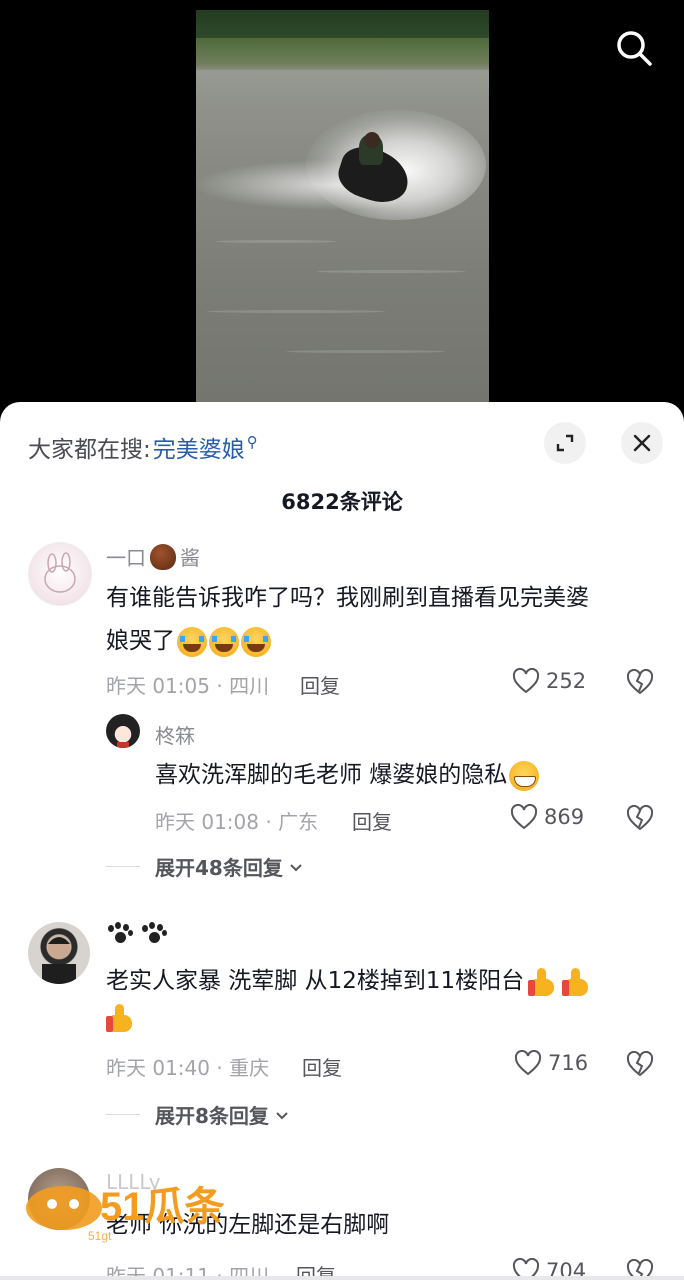 The image size is (684, 1280). I want to click on expand-button, so click(565, 443).